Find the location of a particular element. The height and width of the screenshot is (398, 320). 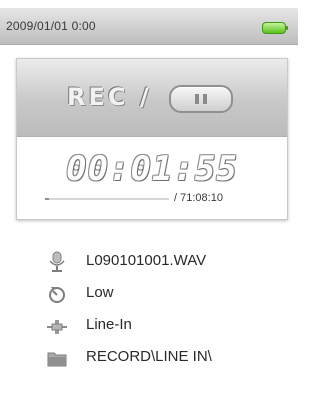

rec-state-label: REC / is located at coordinates (109, 97).